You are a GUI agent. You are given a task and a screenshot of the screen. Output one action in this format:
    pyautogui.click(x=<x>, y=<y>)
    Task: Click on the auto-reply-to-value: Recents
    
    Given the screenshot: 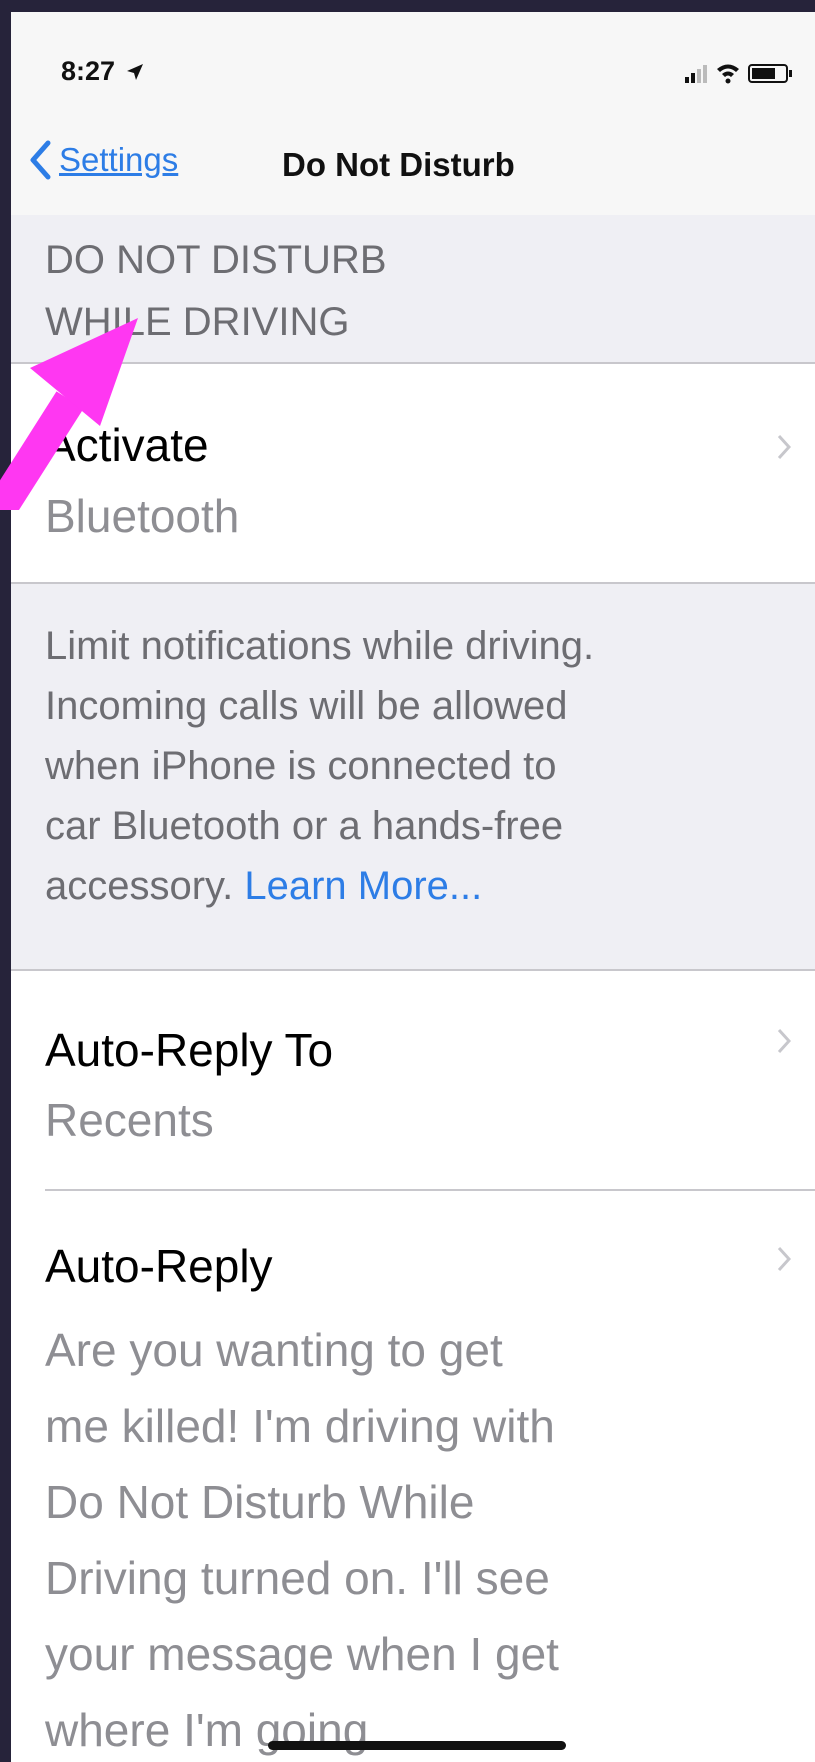 What is the action you would take?
    pyautogui.click(x=129, y=1120)
    